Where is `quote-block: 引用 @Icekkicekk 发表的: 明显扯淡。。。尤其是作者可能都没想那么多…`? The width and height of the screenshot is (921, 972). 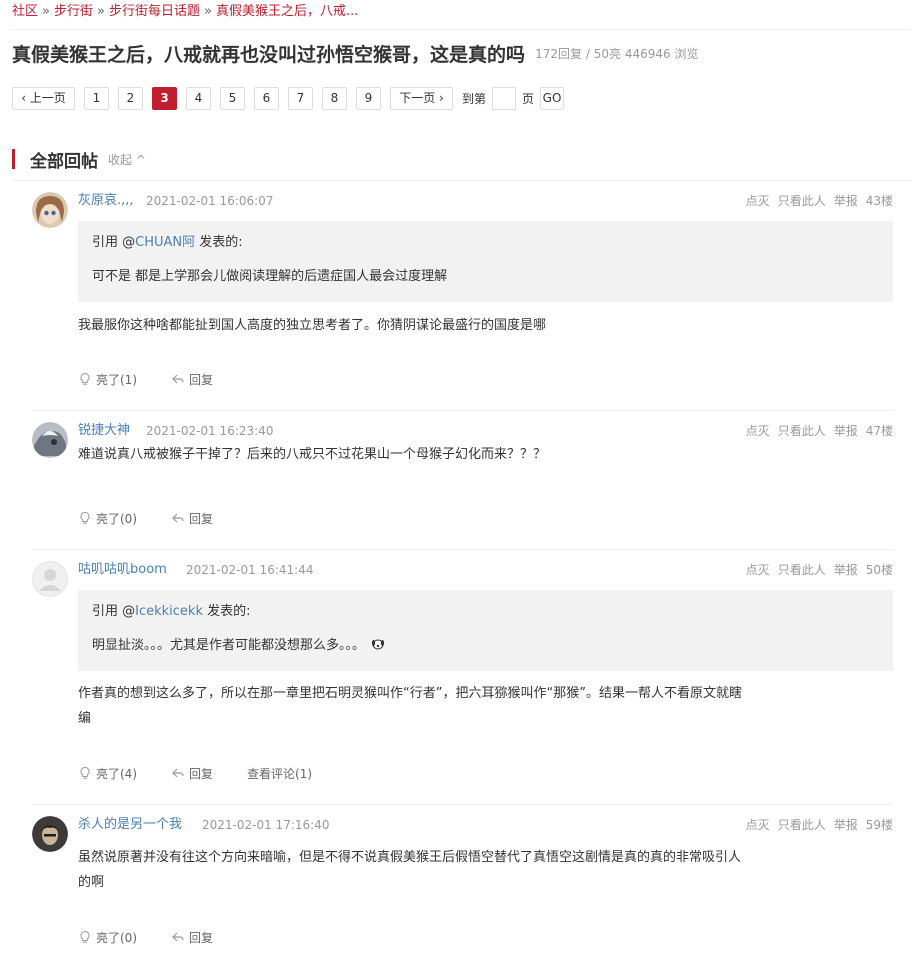
quote-block: 引用 @Icekkicekk 发表的: 明显扯淡。。。尤其是作者可能都没想那么多… is located at coordinates (485, 630).